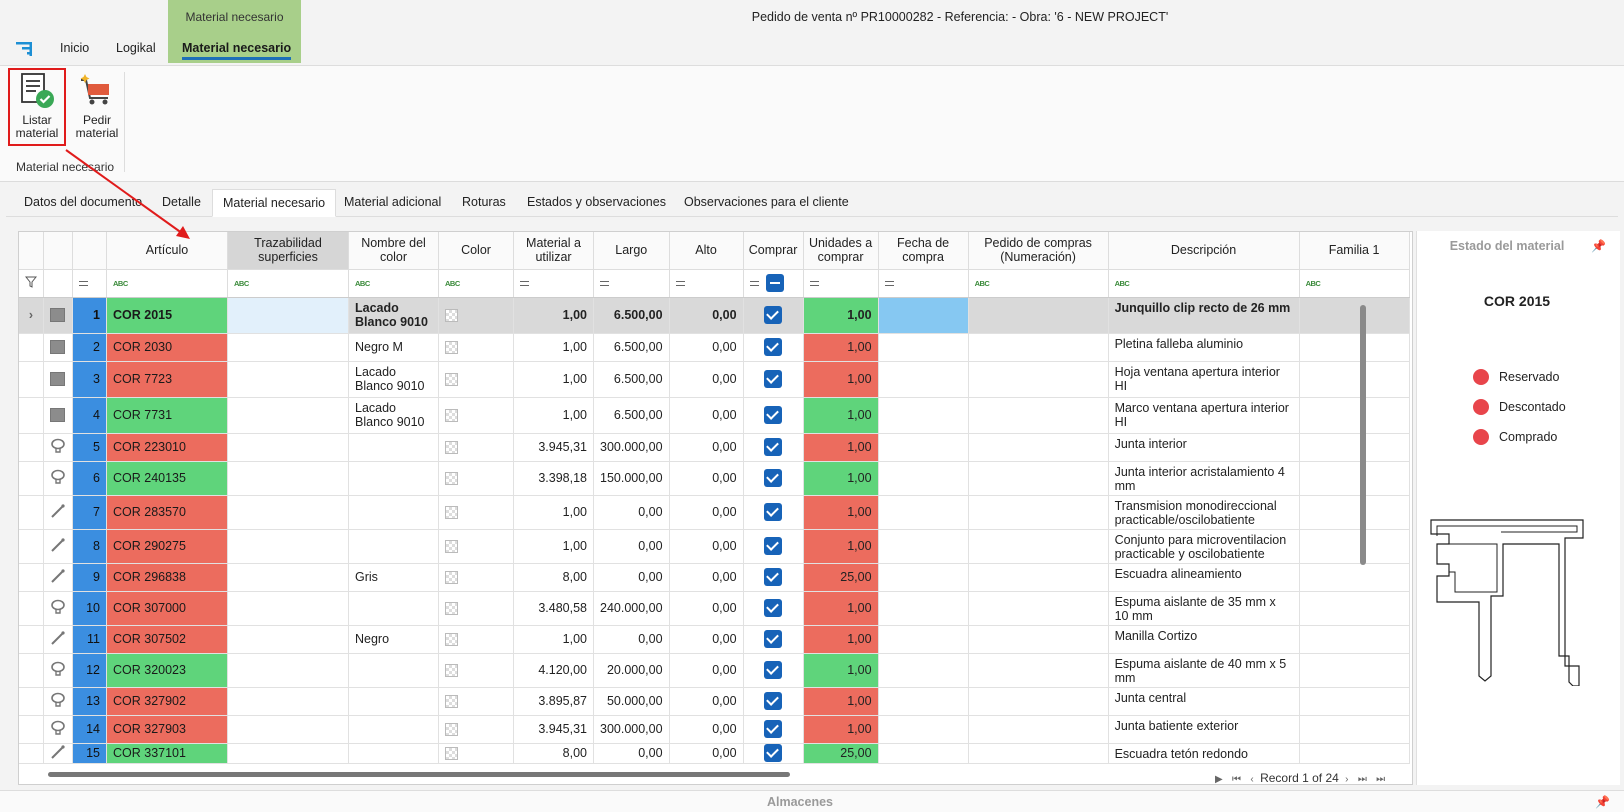  What do you see at coordinates (553, 670) in the screenshot?
I see `material-cell: 4.120,00` at bounding box center [553, 670].